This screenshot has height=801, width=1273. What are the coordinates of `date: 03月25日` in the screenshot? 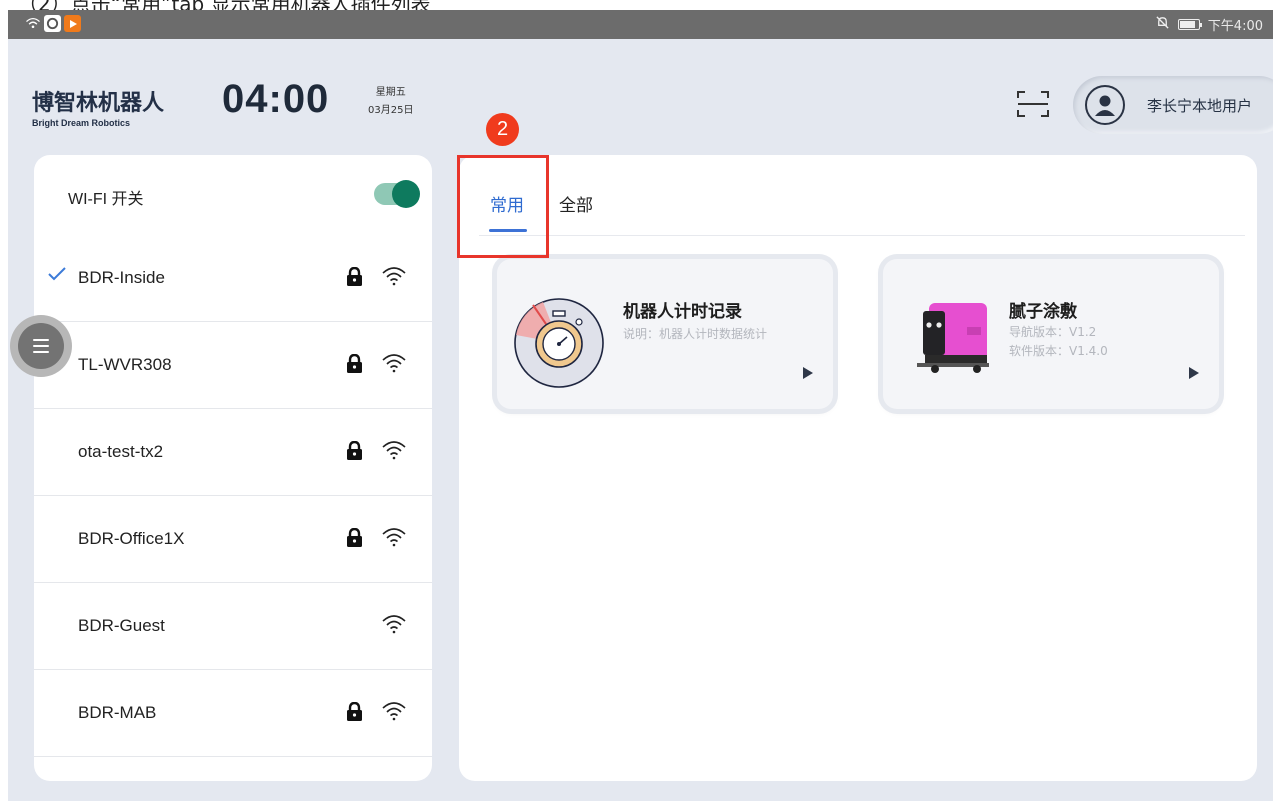 It's located at (391, 110).